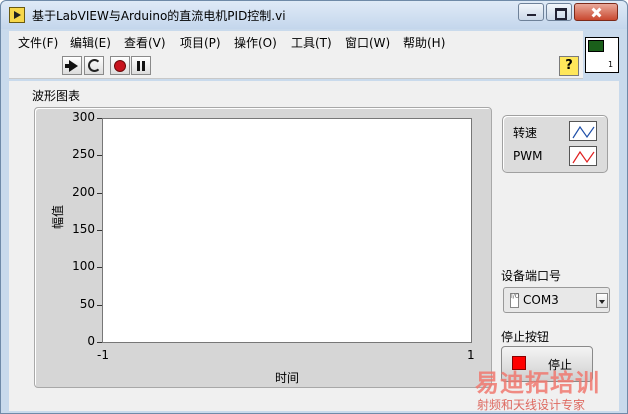 This screenshot has height=414, width=628. I want to click on minimize-button, so click(531, 12).